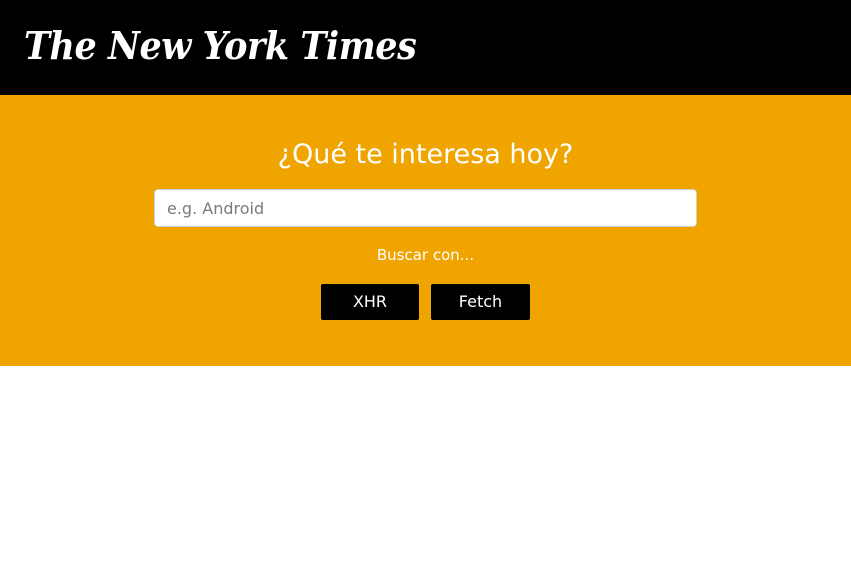 Image resolution: width=851 pixels, height=588 pixels. What do you see at coordinates (370, 302) in the screenshot?
I see `xhr-search-button: XHR` at bounding box center [370, 302].